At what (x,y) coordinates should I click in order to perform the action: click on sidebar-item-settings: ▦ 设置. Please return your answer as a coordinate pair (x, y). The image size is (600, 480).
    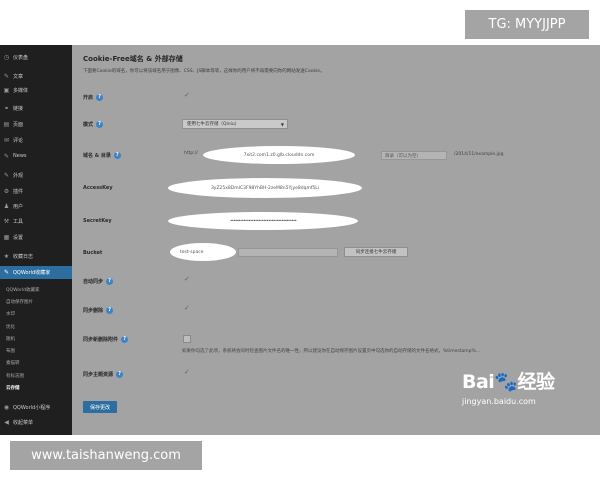
    Looking at the image, I should click on (13, 237).